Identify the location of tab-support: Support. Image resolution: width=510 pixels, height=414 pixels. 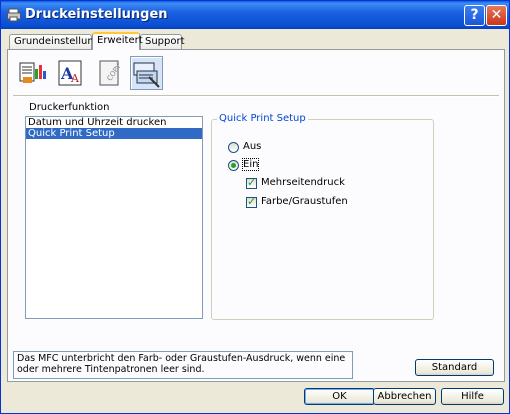
(162, 41).